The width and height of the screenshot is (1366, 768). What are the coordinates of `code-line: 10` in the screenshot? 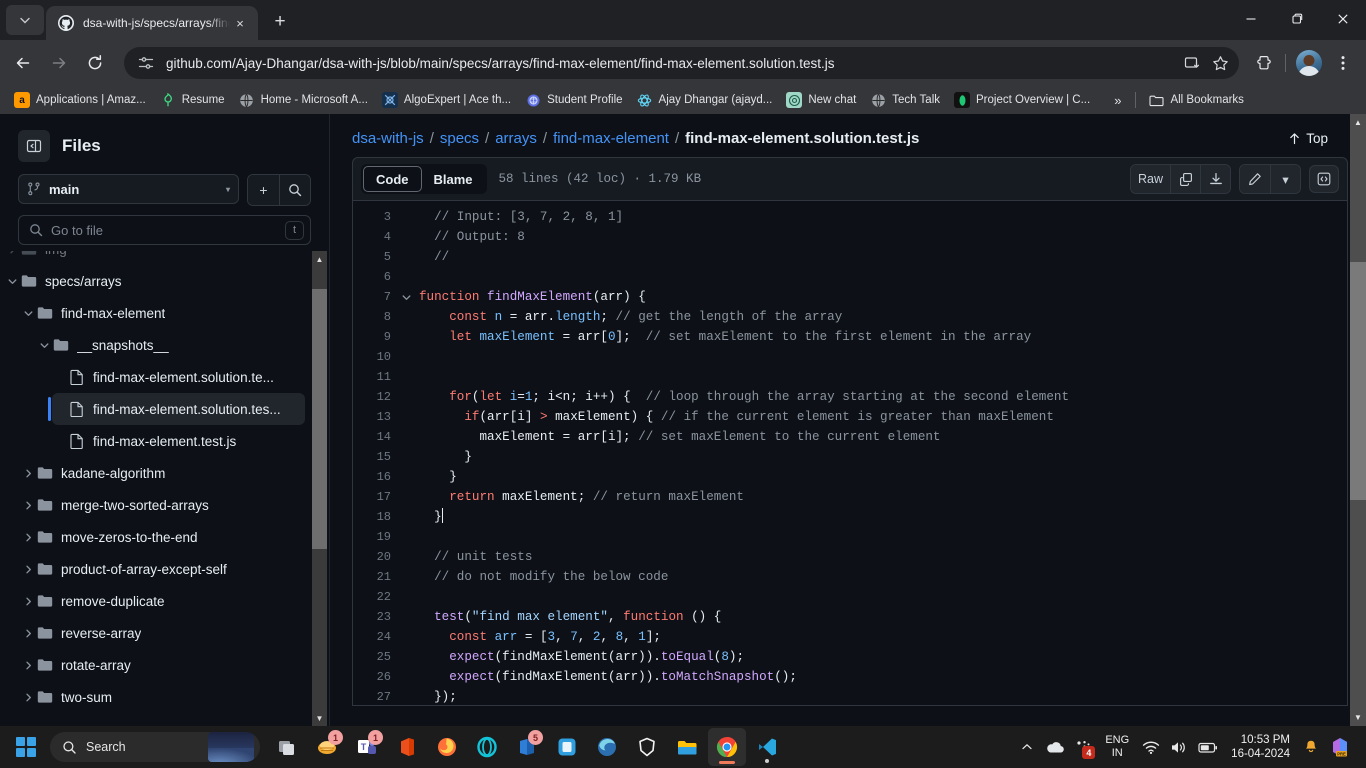 It's located at (850, 357).